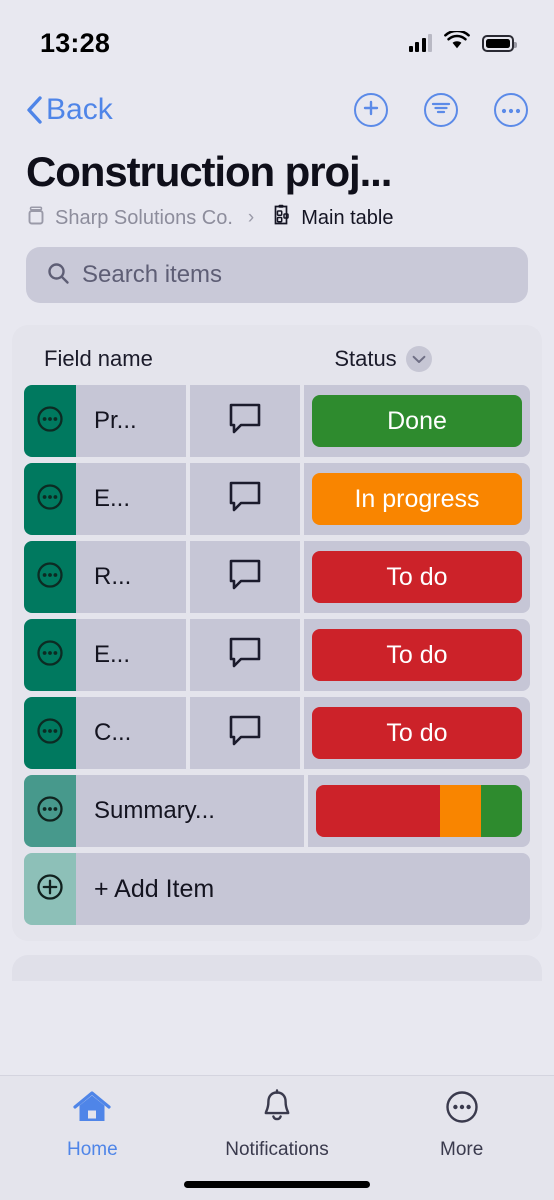 This screenshot has width=554, height=1200. Describe the element at coordinates (303, 889) in the screenshot. I see `add-item-label: + Add Item` at that location.